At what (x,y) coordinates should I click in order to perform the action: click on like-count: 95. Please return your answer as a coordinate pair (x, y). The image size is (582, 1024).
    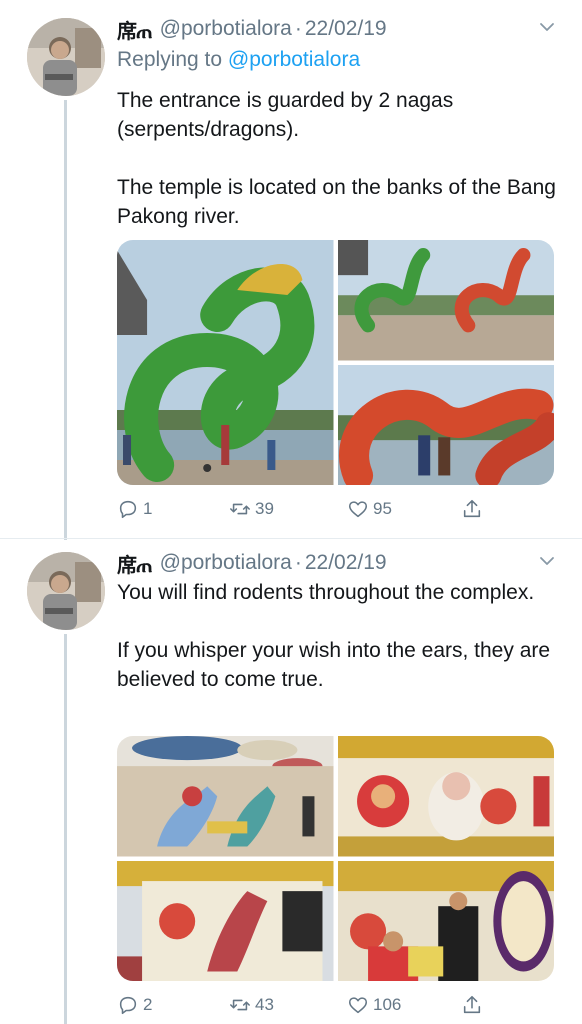
    Looking at the image, I should click on (382, 508).